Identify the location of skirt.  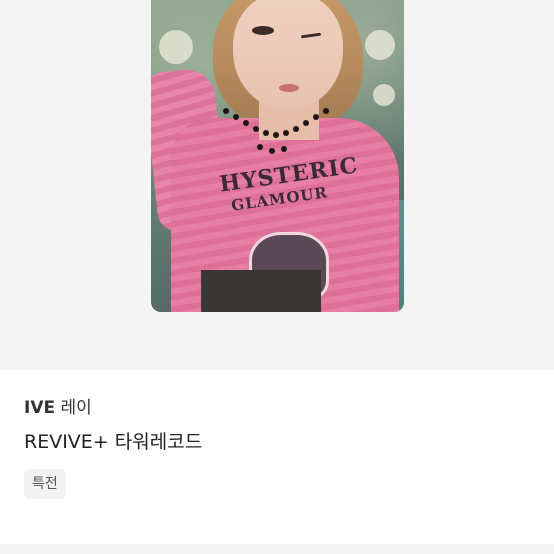
(261, 291).